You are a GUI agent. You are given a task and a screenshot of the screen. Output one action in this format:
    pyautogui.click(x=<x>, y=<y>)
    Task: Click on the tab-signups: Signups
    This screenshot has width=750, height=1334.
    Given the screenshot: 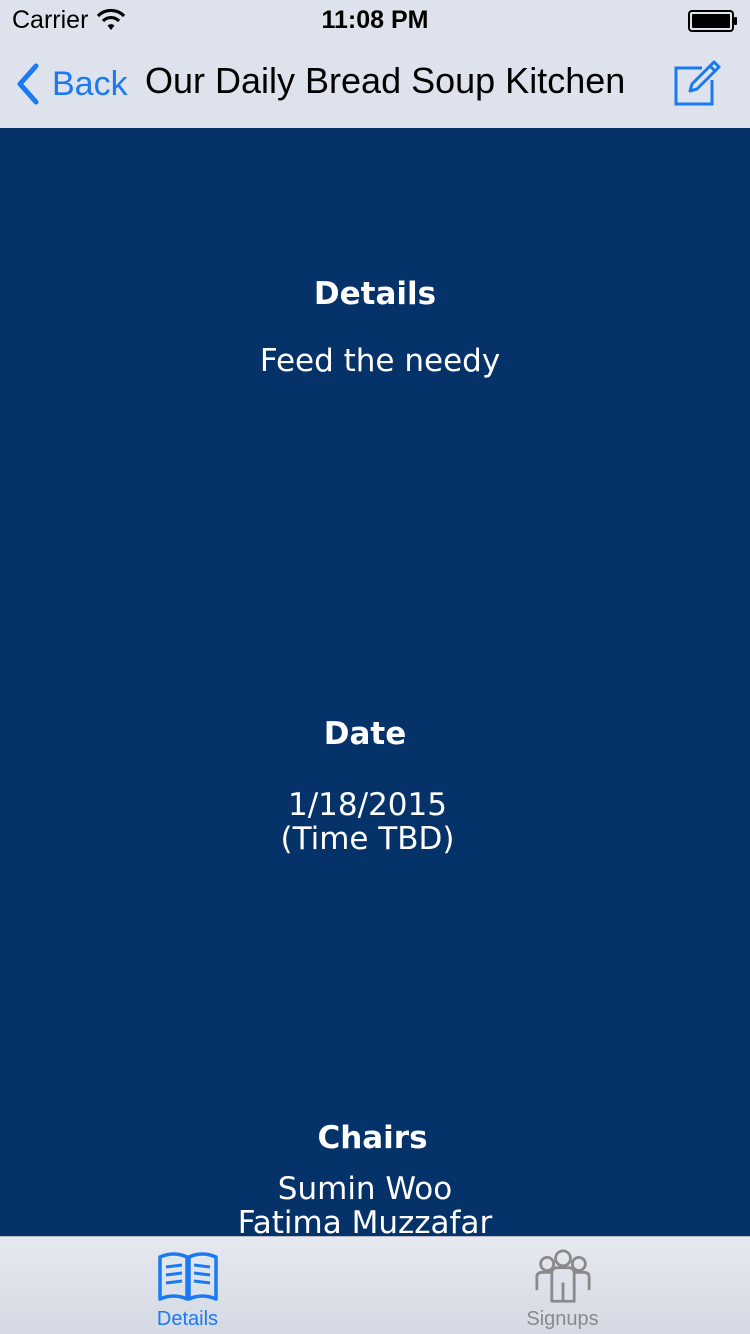 What is the action you would take?
    pyautogui.click(x=562, y=1285)
    